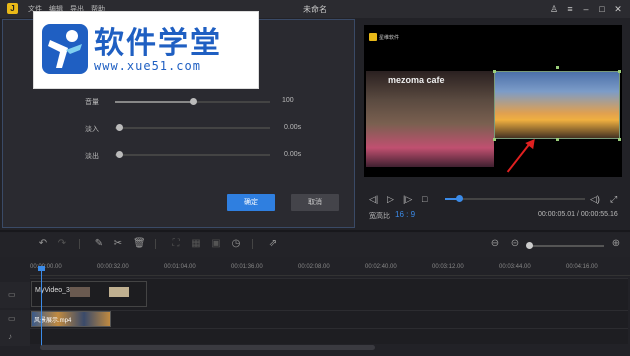 The image size is (630, 356). What do you see at coordinates (12, 294) in the screenshot?
I see `video-track-icon: ▭` at bounding box center [12, 294].